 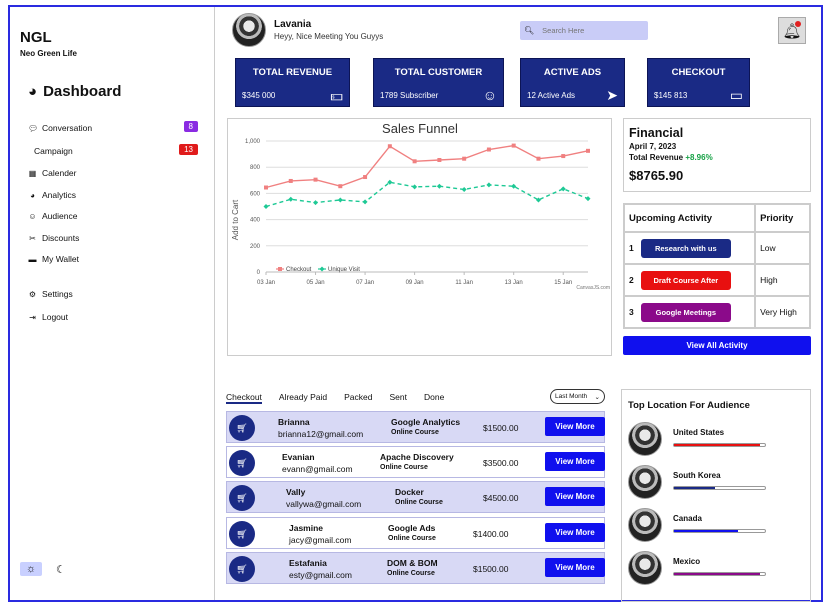 I want to click on user-greeting: Heyy, Nice Meeting You Guyys, so click(x=329, y=36).